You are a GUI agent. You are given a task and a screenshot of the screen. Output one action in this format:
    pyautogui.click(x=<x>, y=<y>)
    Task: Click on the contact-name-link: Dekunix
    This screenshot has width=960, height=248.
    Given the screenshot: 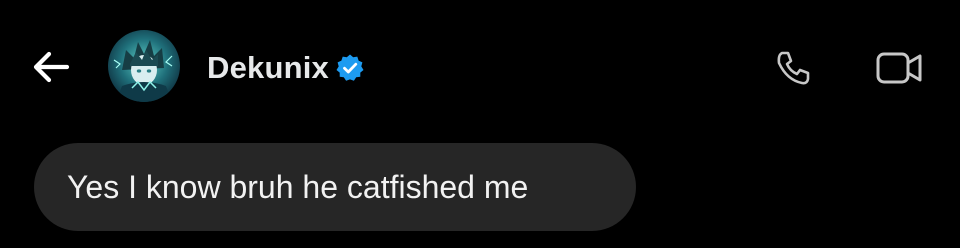 What is the action you would take?
    pyautogui.click(x=286, y=68)
    